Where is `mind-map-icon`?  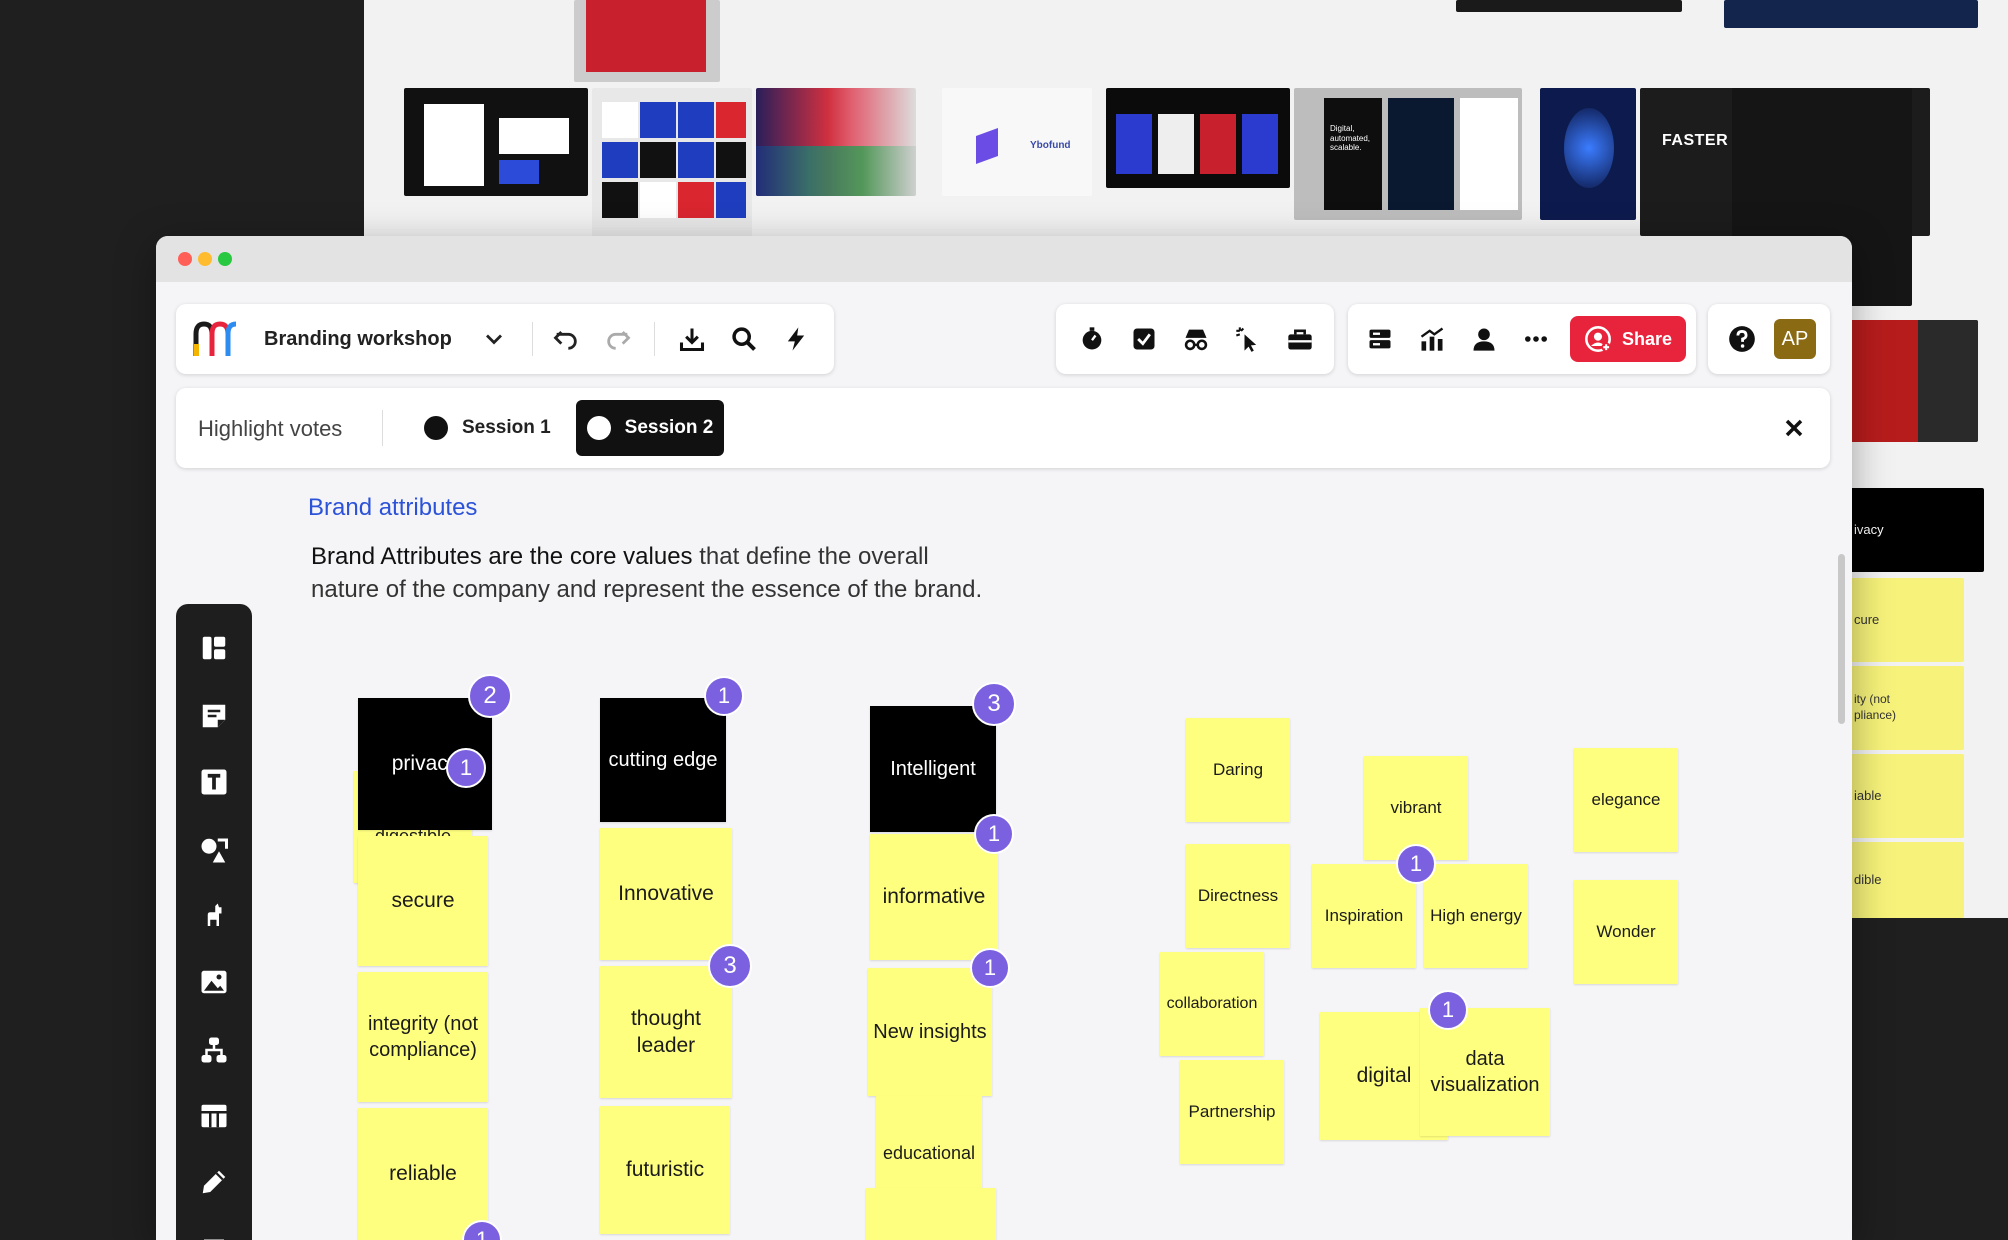 mind-map-icon is located at coordinates (214, 1050).